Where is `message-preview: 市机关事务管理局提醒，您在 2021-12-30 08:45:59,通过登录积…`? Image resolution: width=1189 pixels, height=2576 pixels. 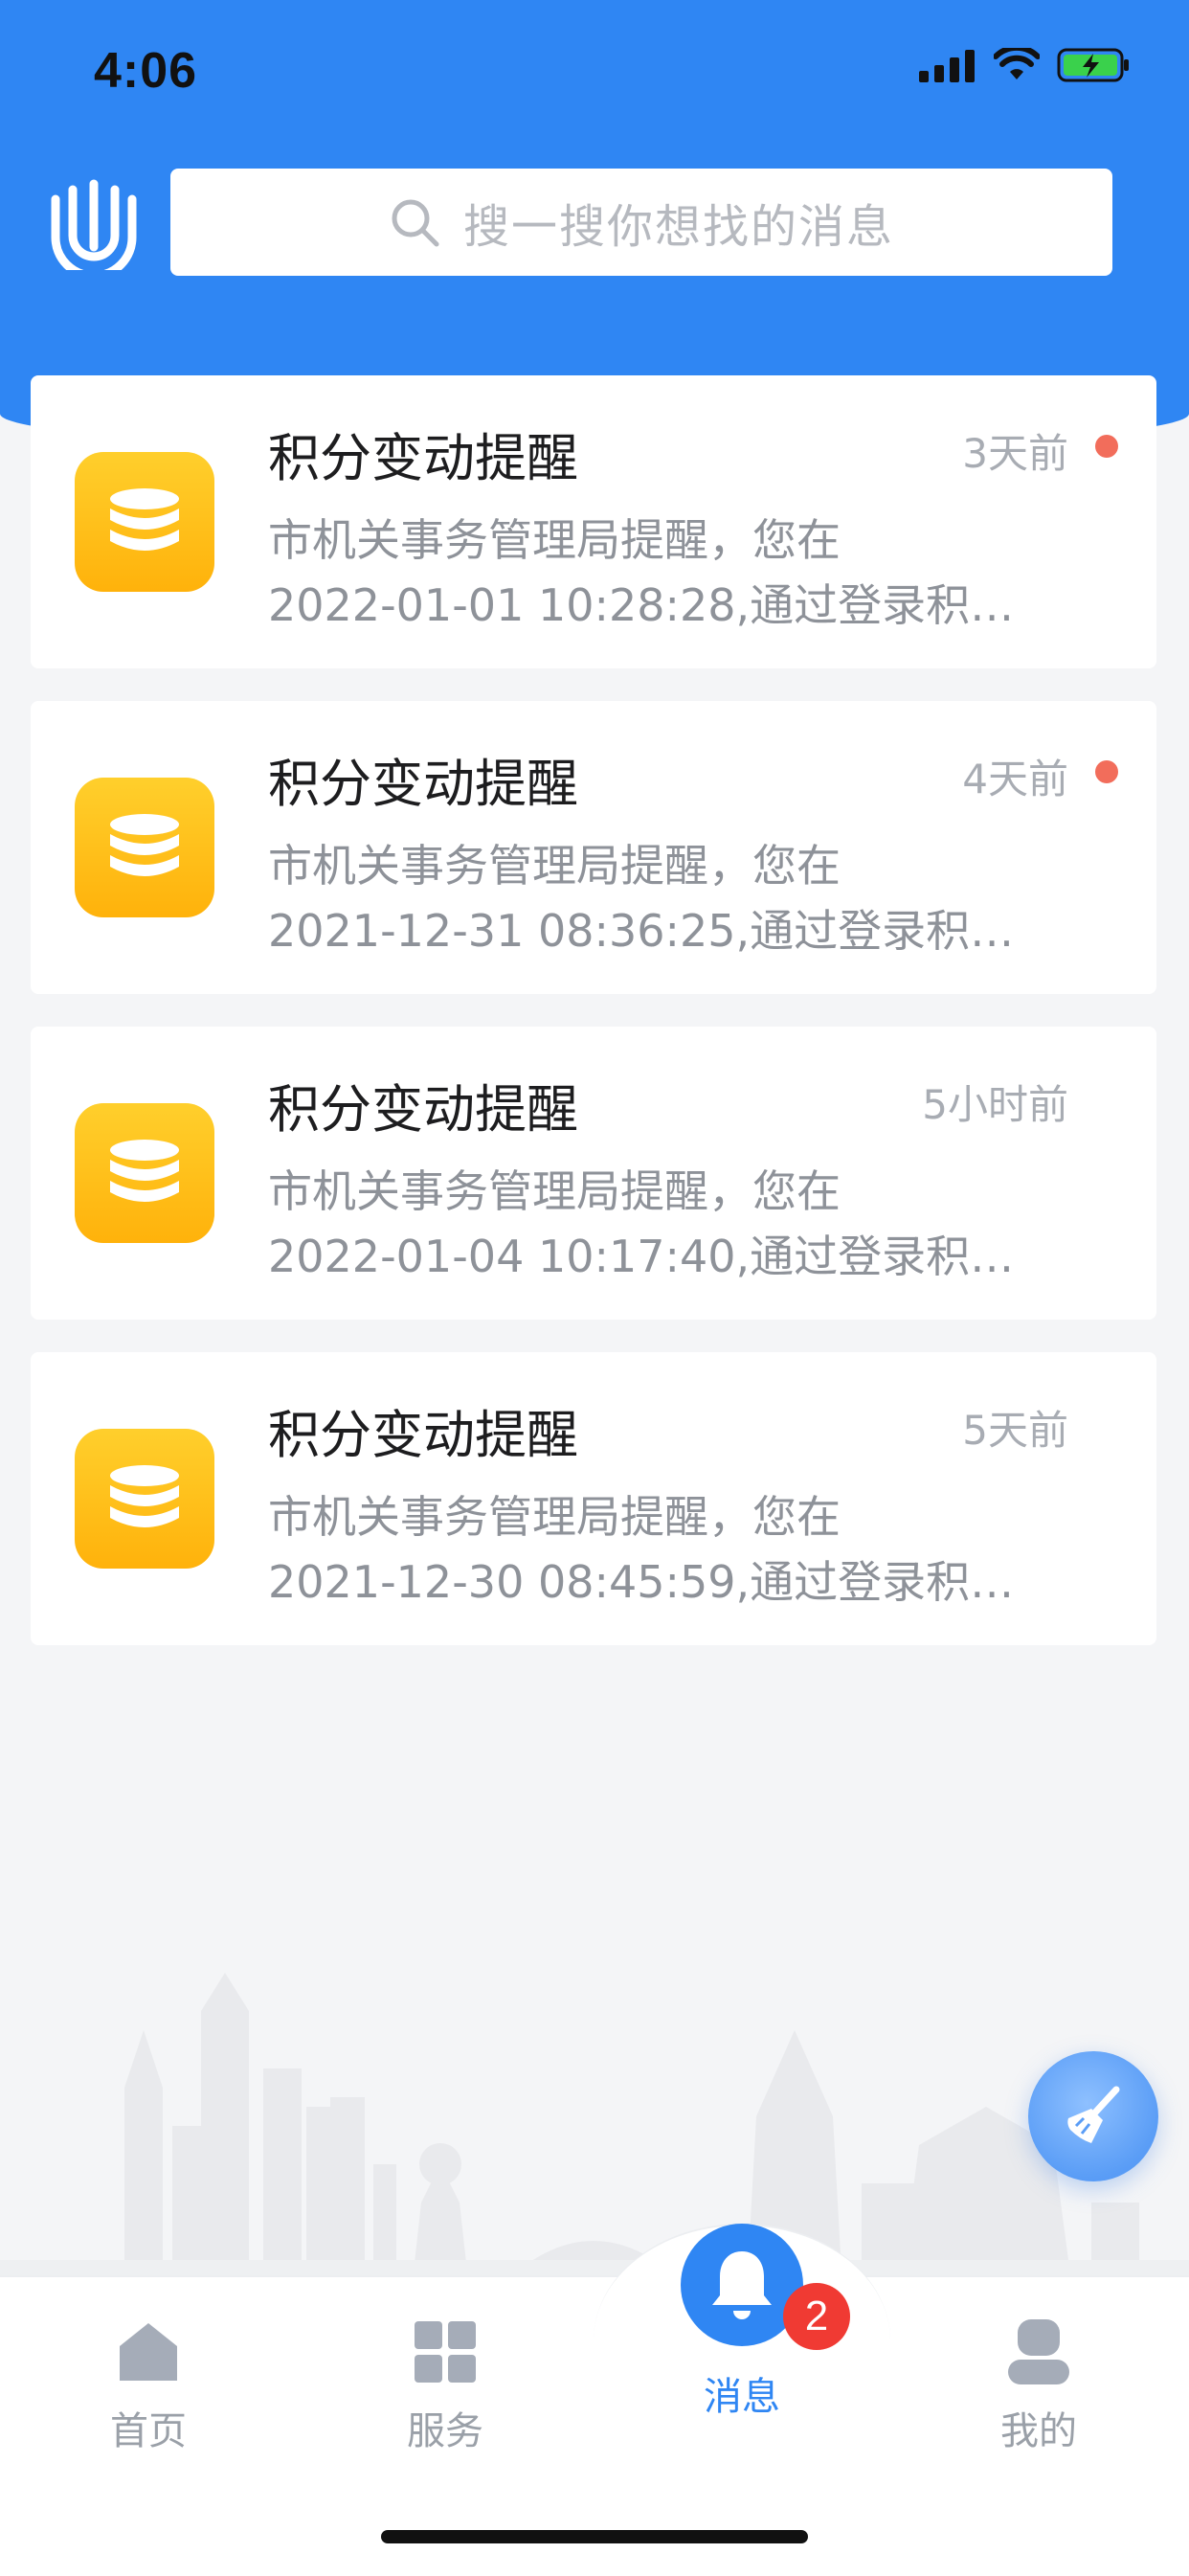
message-preview: 市机关事务管理局提醒，您在 2021-12-30 08:45:59,通过登录积… is located at coordinates (665, 1549).